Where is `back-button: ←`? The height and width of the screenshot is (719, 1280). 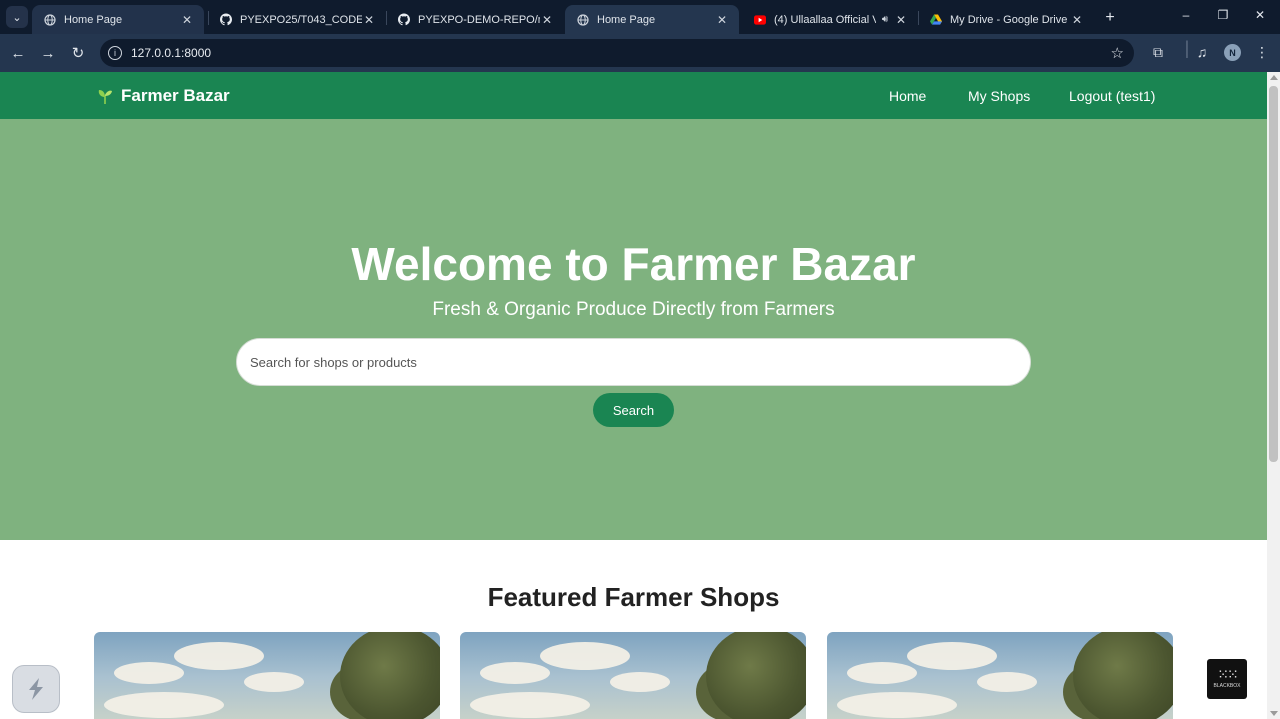
back-button: ← is located at coordinates (18, 53).